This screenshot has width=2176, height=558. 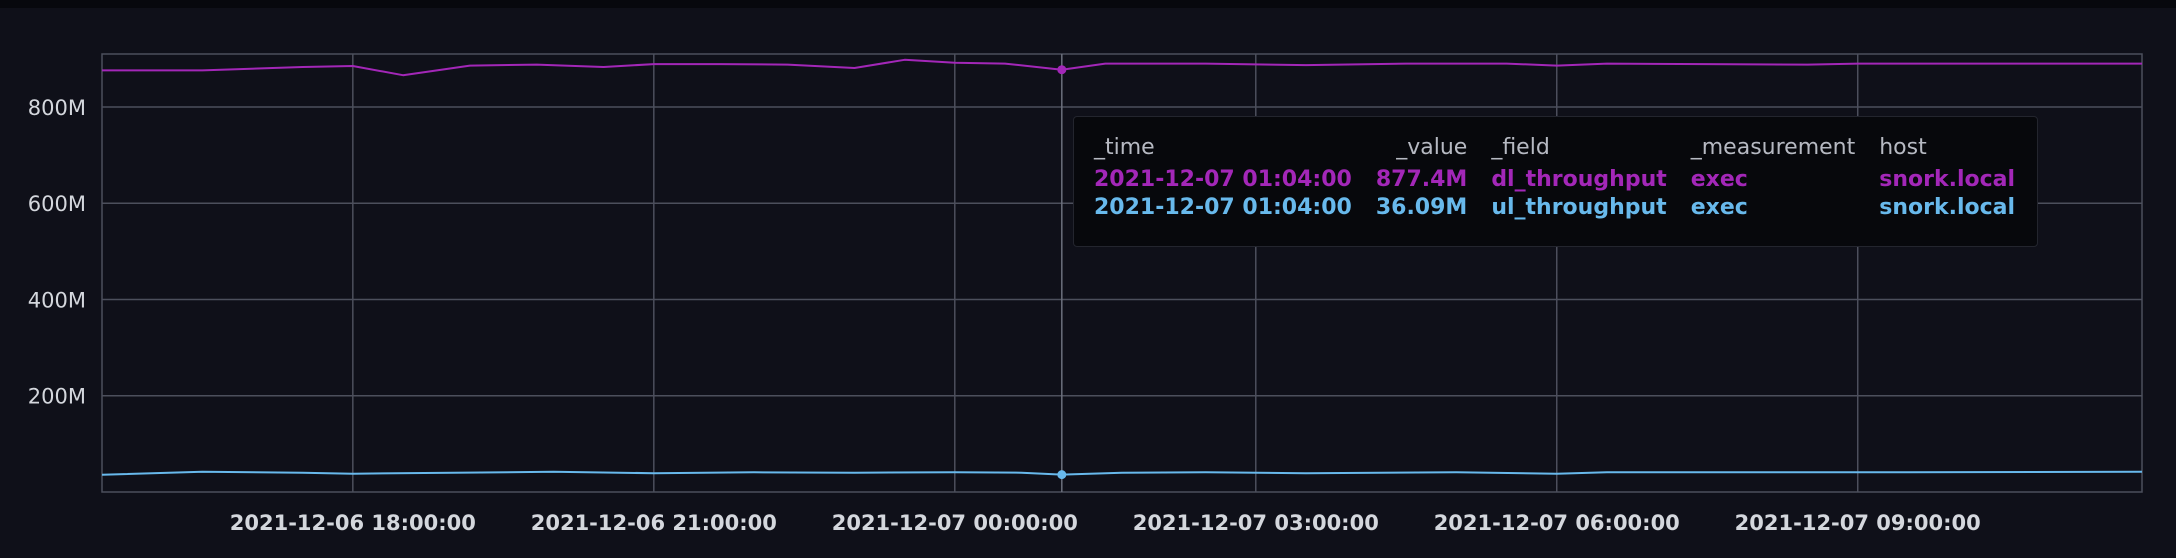 What do you see at coordinates (1432, 147) in the screenshot?
I see `tooltip-header-value: _value` at bounding box center [1432, 147].